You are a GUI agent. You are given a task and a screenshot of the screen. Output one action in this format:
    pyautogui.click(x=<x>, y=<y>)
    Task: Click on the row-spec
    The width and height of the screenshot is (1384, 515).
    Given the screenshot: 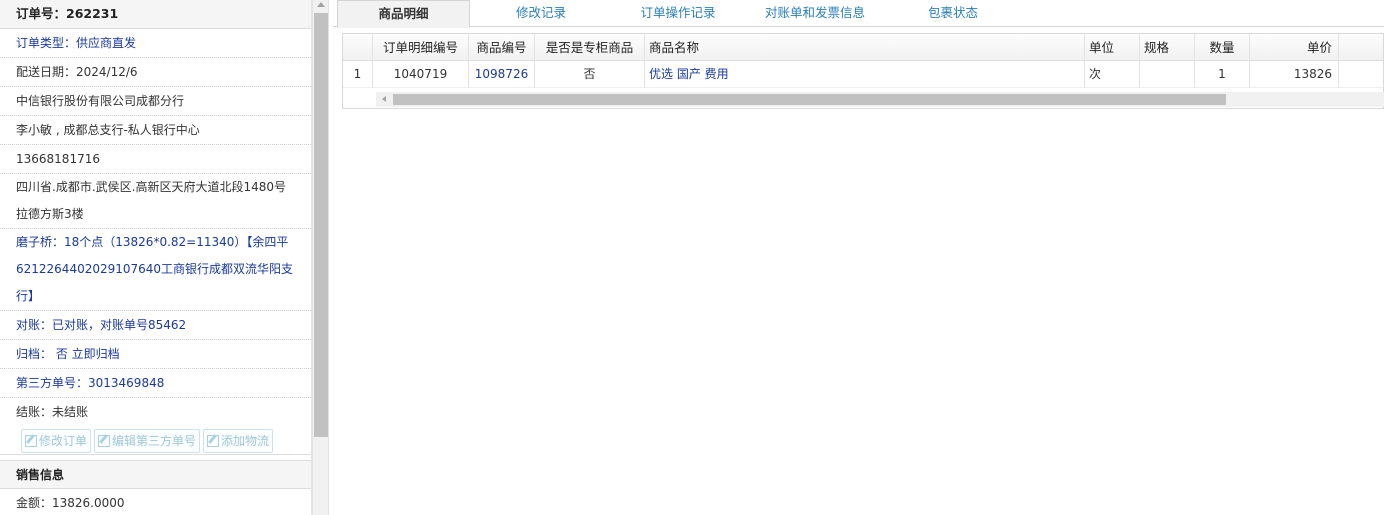 What is the action you would take?
    pyautogui.click(x=1167, y=74)
    